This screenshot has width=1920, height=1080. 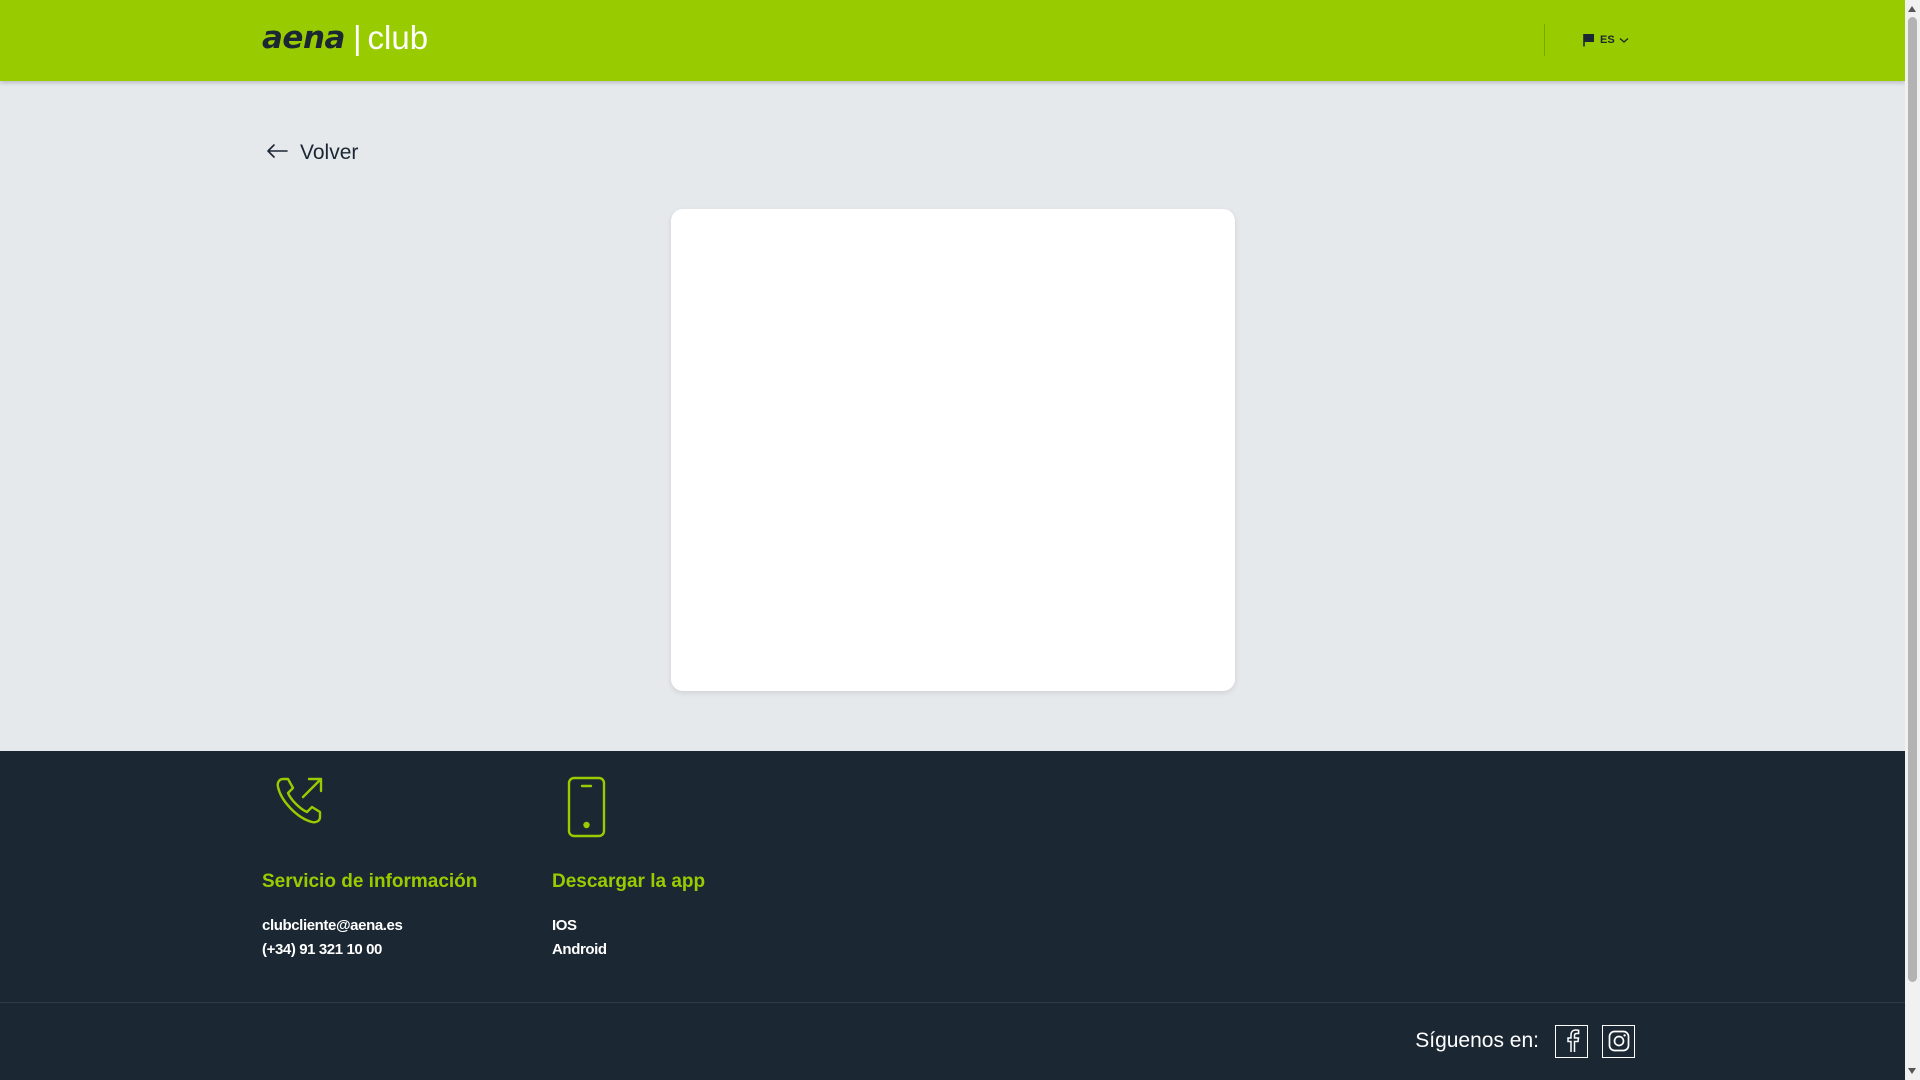 I want to click on footer-divider, so click(x=952, y=1002).